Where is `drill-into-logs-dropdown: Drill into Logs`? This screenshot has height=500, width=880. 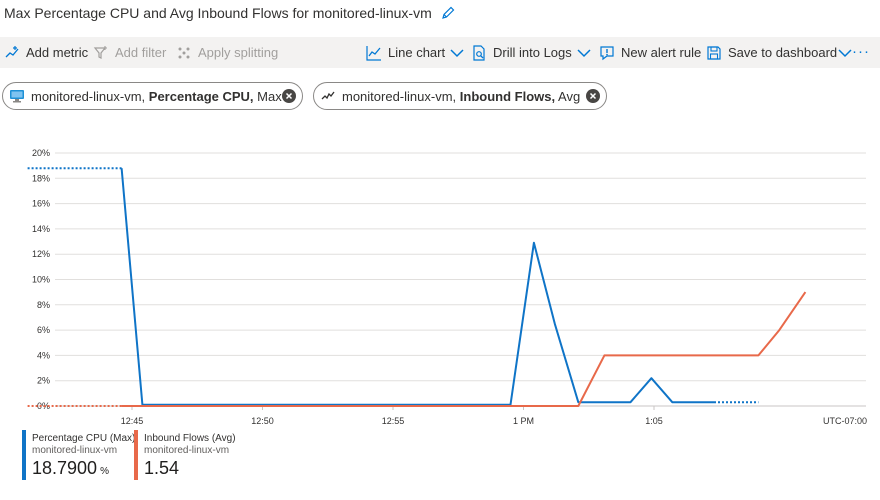
drill-into-logs-dropdown: Drill into Logs is located at coordinates (534, 52).